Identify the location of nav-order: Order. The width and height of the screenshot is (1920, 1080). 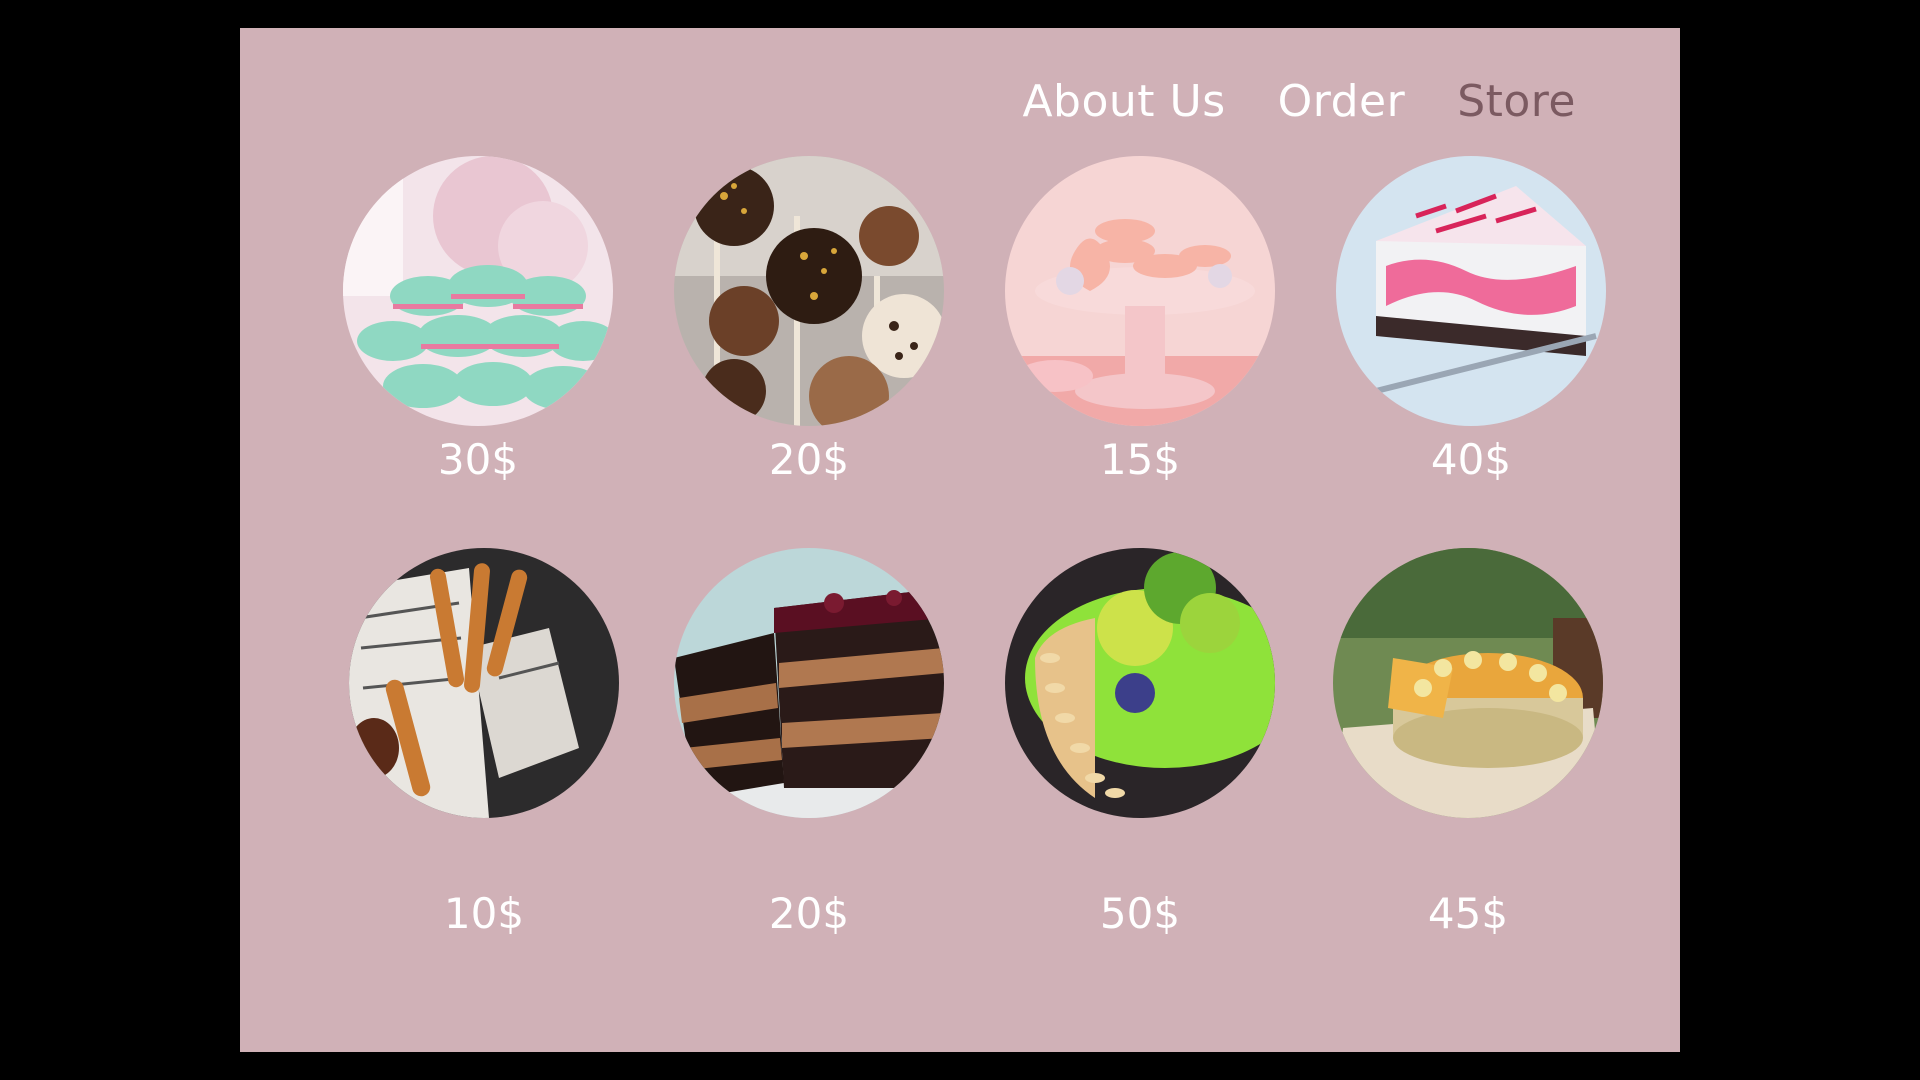
(1342, 102).